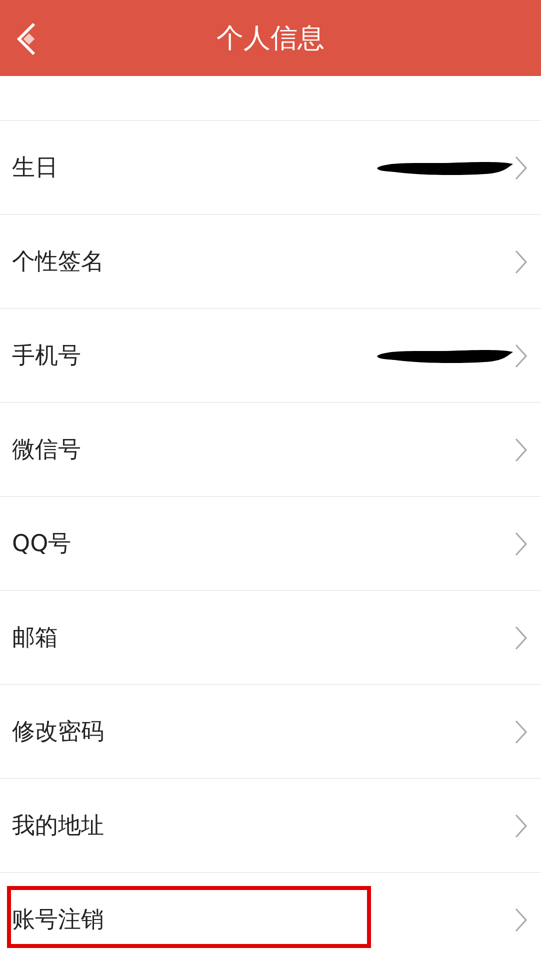 This screenshot has width=541, height=959. I want to click on settings-row: 账号注销, so click(270, 916).